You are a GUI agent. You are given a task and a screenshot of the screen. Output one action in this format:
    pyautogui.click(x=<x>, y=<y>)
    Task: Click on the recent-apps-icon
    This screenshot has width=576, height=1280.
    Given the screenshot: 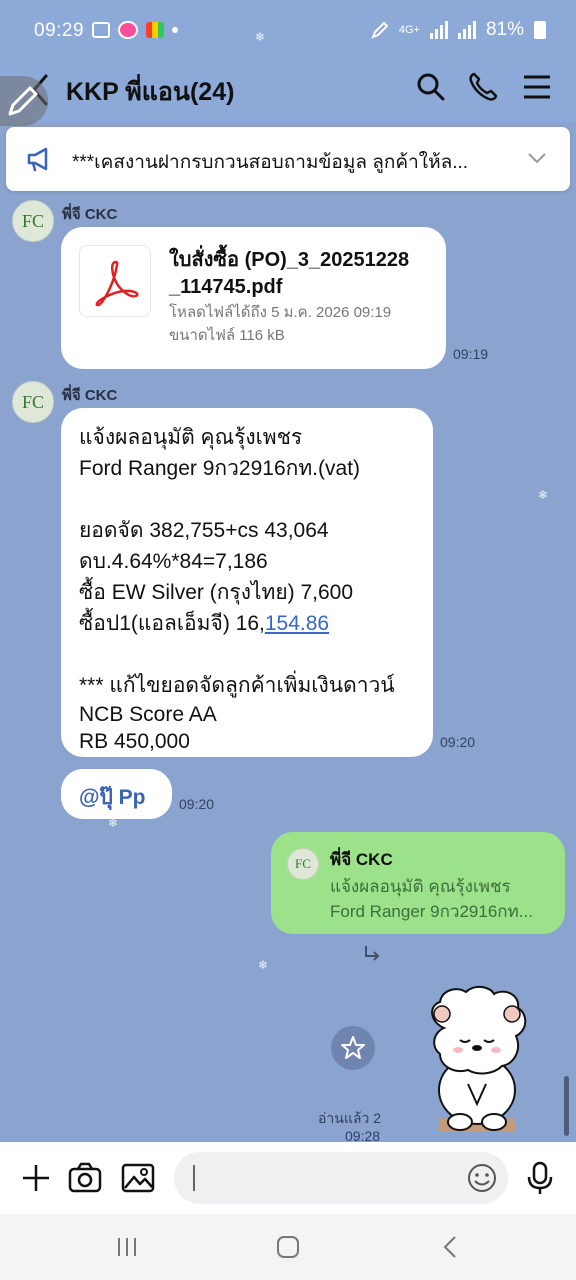 What is the action you would take?
    pyautogui.click(x=127, y=1247)
    